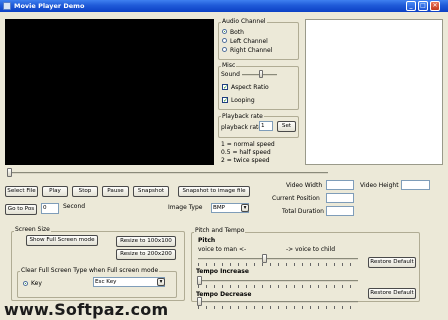 The height and width of the screenshot is (320, 448). Describe the element at coordinates (261, 74) in the screenshot. I see `sound-slider-thumb` at that location.